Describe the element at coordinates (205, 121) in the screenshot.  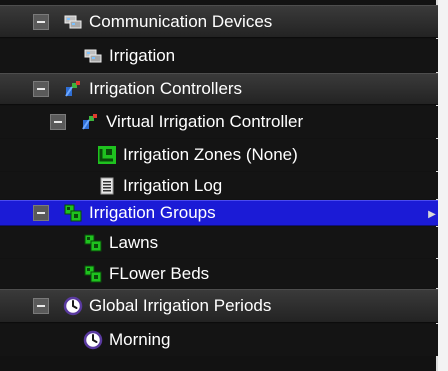
I see `tree-label: Virtual Irrigation Controller` at that location.